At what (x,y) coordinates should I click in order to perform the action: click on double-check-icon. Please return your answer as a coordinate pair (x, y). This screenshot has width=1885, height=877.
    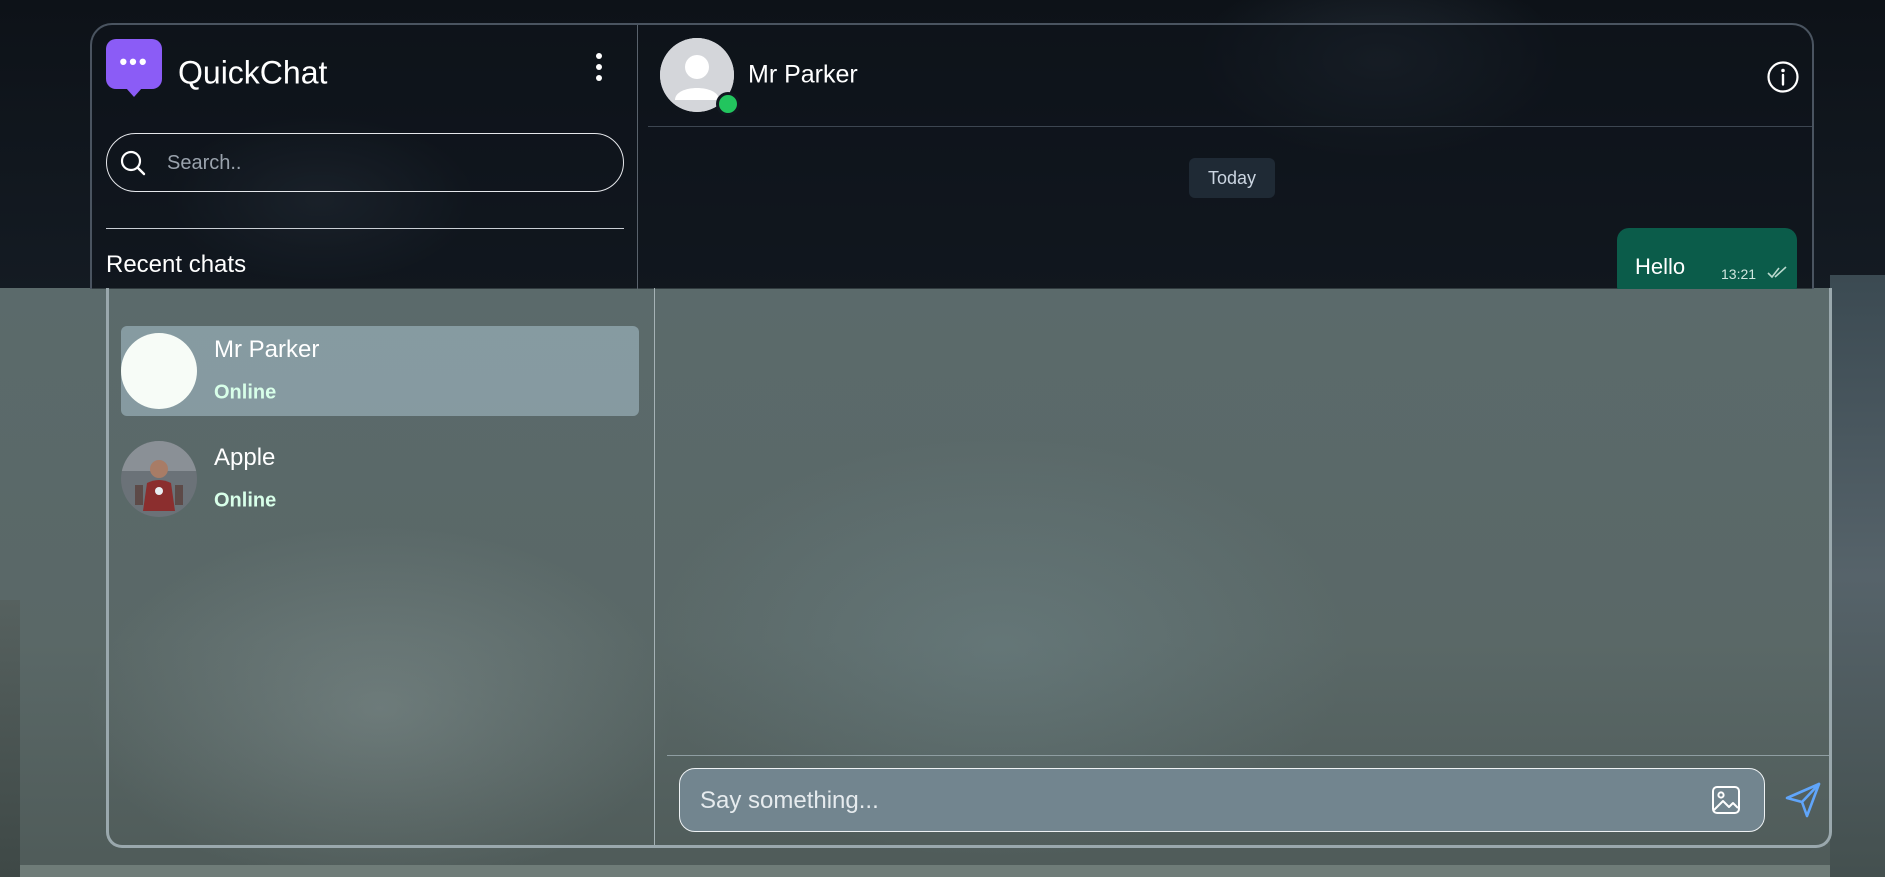
    Looking at the image, I should click on (1777, 272).